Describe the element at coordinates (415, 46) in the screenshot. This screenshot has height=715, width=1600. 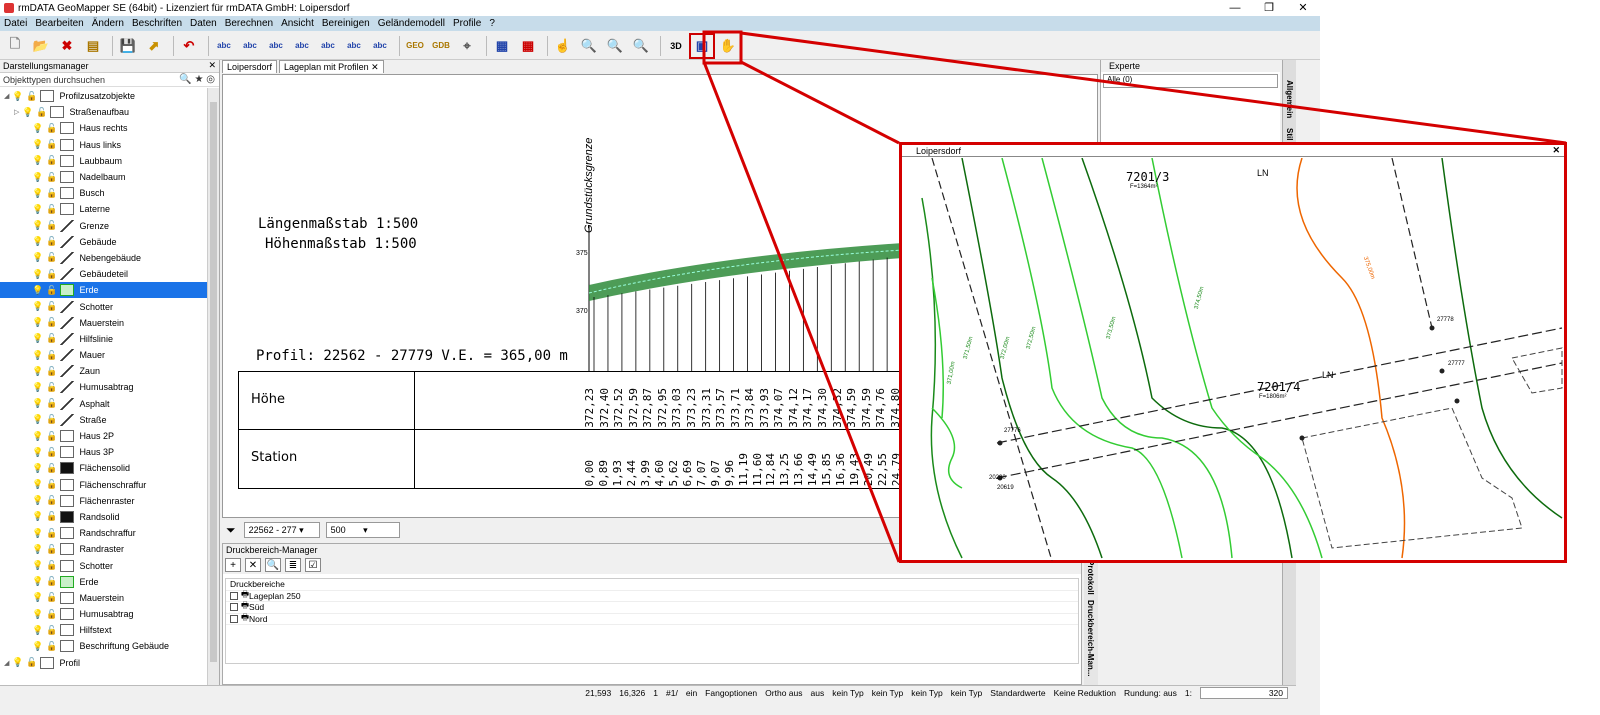
I see `geo-icon: GEO` at that location.